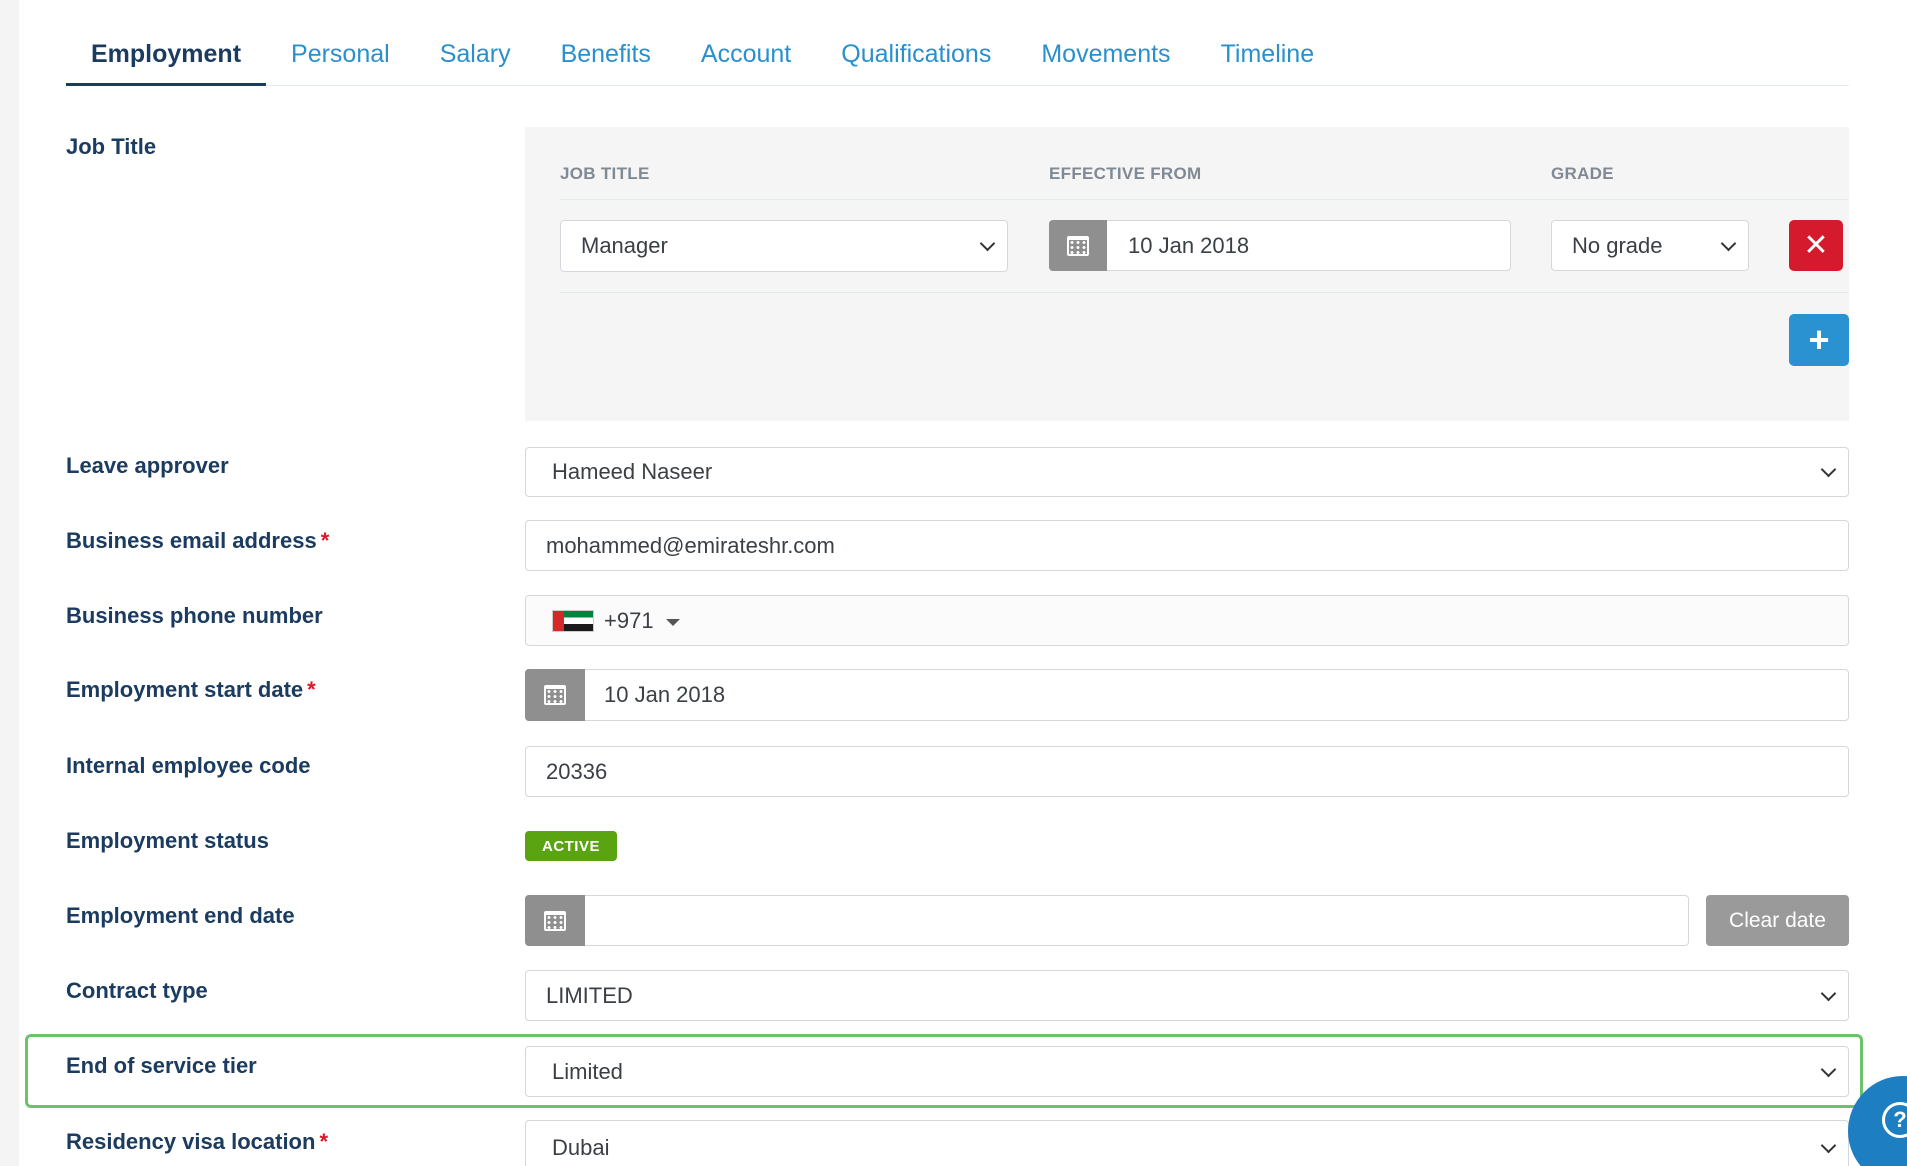  I want to click on internal-code-input: 20336, so click(1187, 771).